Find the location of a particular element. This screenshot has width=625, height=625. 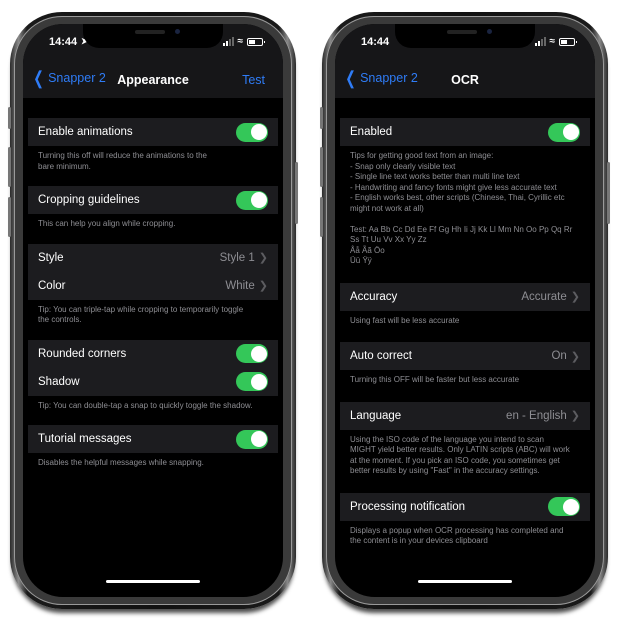

row-value: Style 1 is located at coordinates (237, 257).